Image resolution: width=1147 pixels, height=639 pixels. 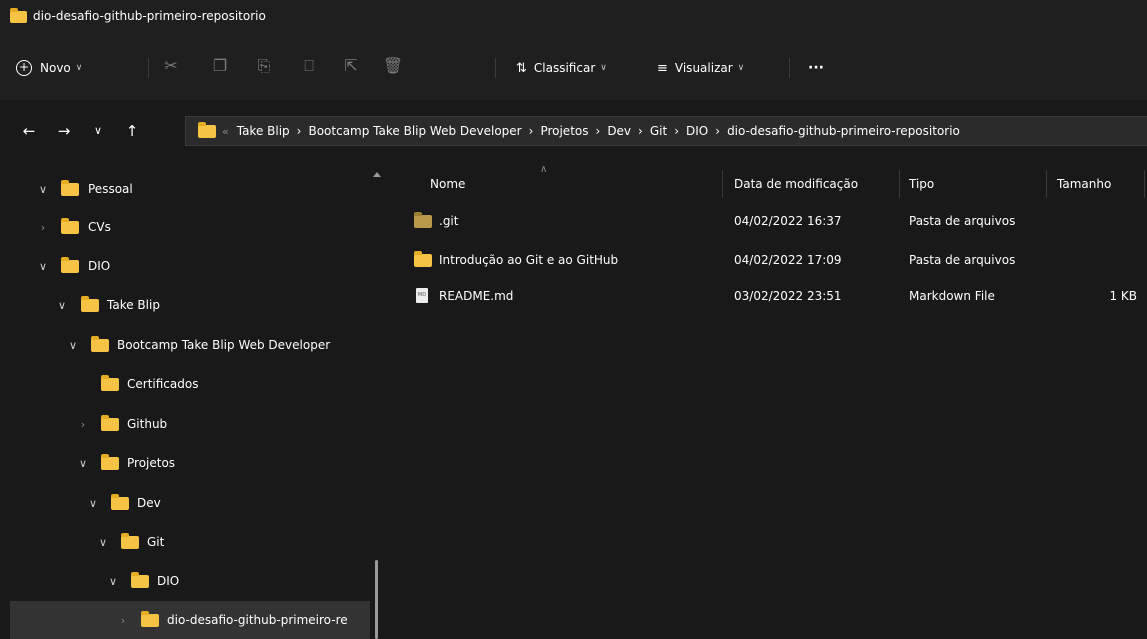 I want to click on scroll-up-arrow-icon, so click(x=377, y=174).